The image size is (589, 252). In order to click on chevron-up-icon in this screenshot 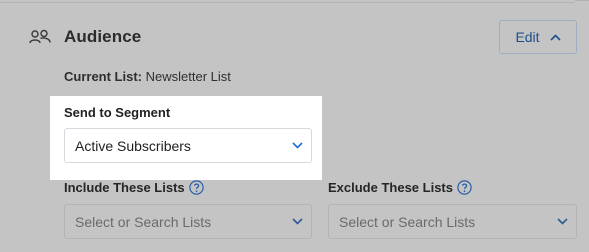, I will do `click(555, 37)`.